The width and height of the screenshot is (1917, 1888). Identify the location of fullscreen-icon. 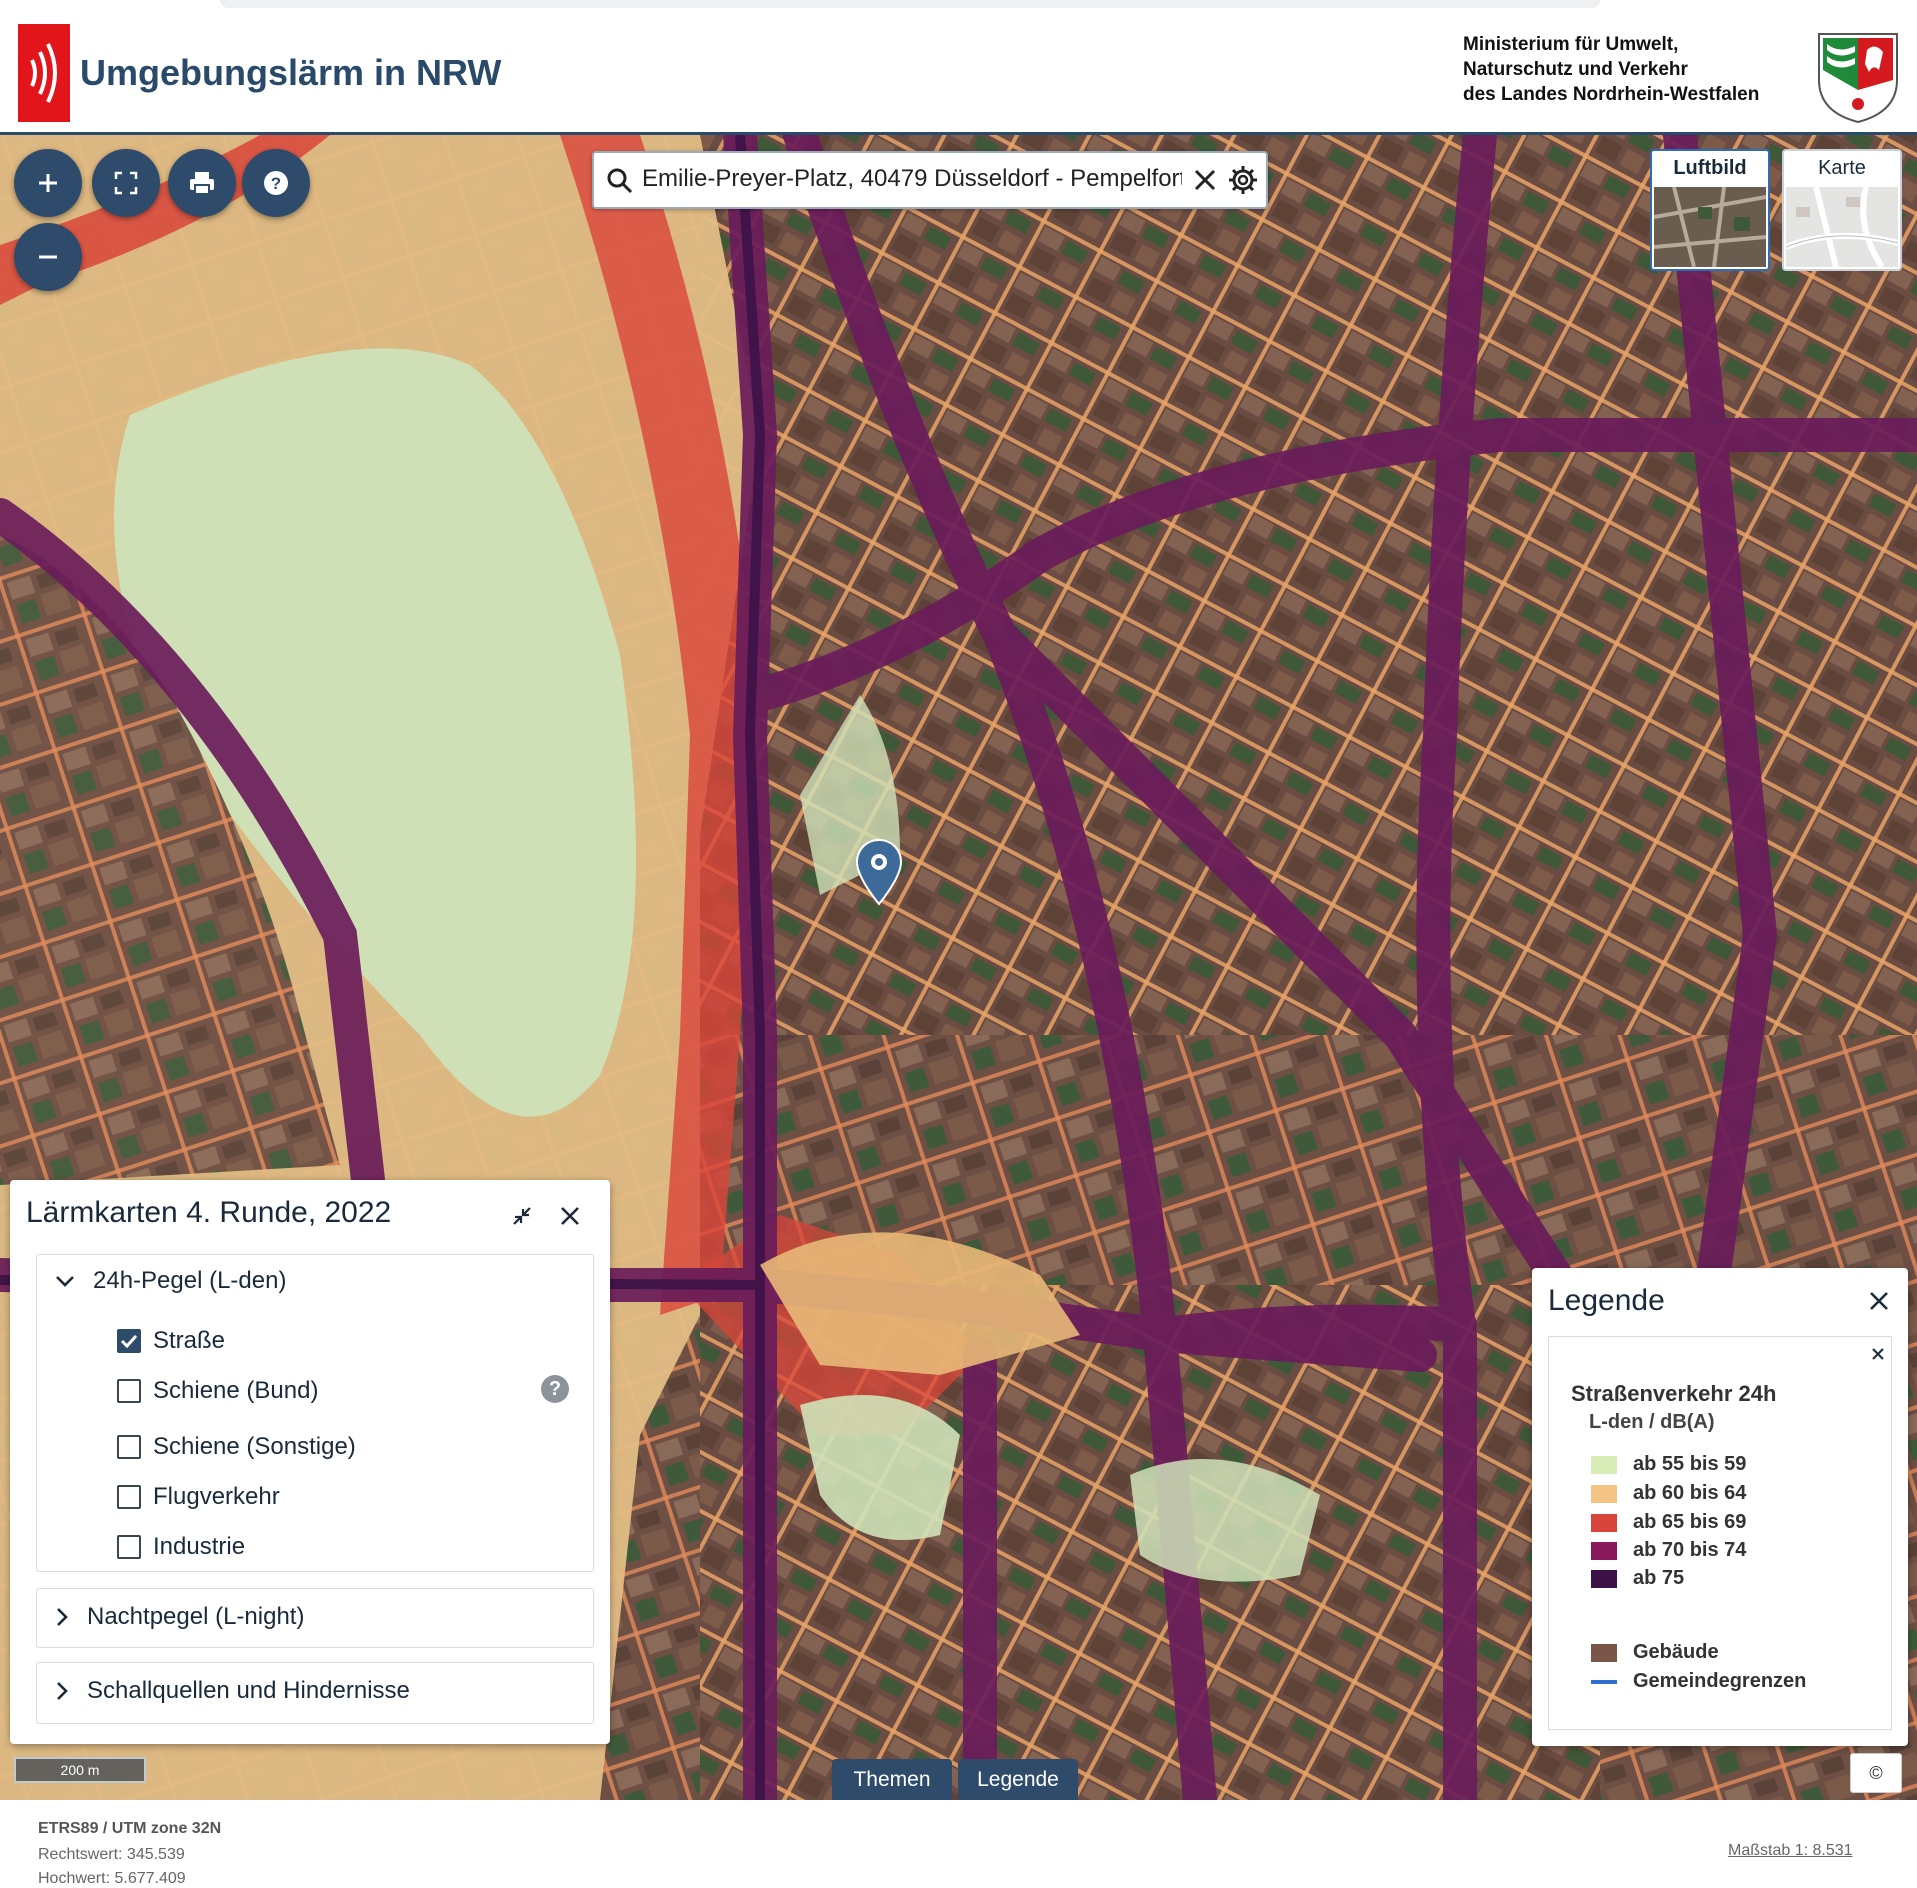
(126, 183).